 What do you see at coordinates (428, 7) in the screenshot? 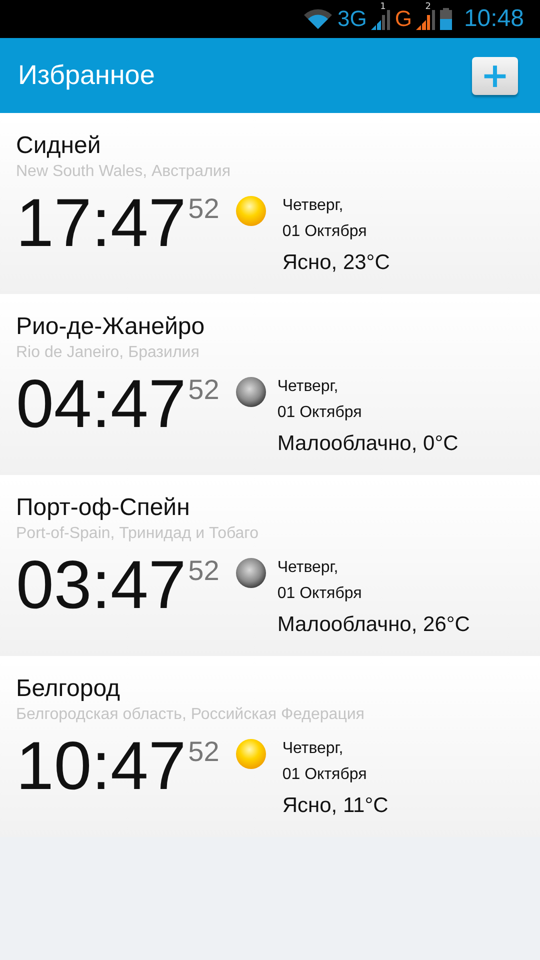
I see `sim-number: 2` at bounding box center [428, 7].